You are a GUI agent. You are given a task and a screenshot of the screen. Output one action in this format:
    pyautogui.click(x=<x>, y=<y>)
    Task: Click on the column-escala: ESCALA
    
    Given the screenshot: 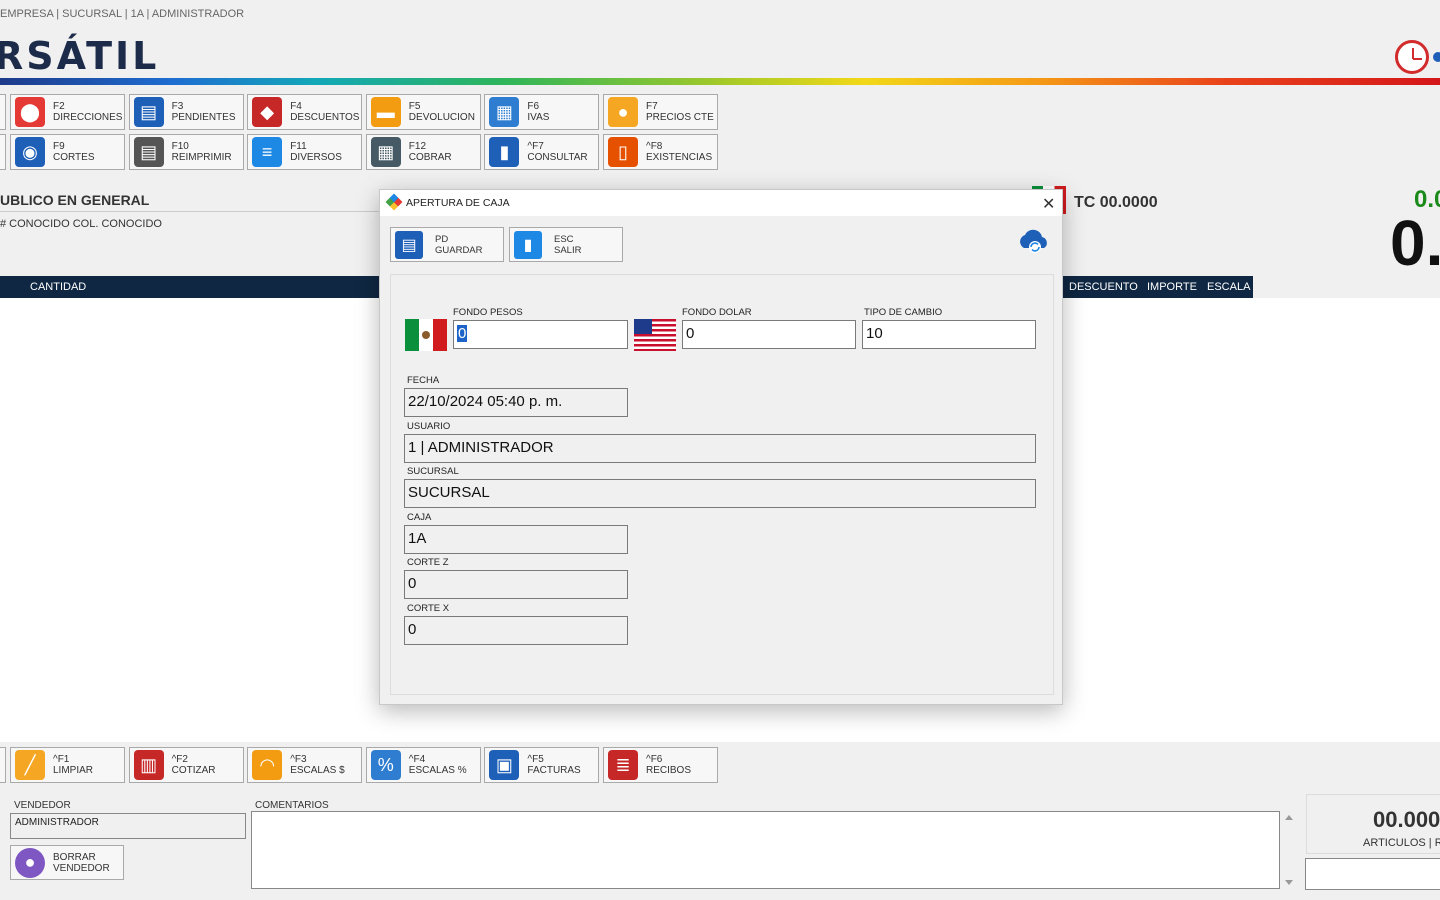 What is the action you would take?
    pyautogui.click(x=1228, y=287)
    